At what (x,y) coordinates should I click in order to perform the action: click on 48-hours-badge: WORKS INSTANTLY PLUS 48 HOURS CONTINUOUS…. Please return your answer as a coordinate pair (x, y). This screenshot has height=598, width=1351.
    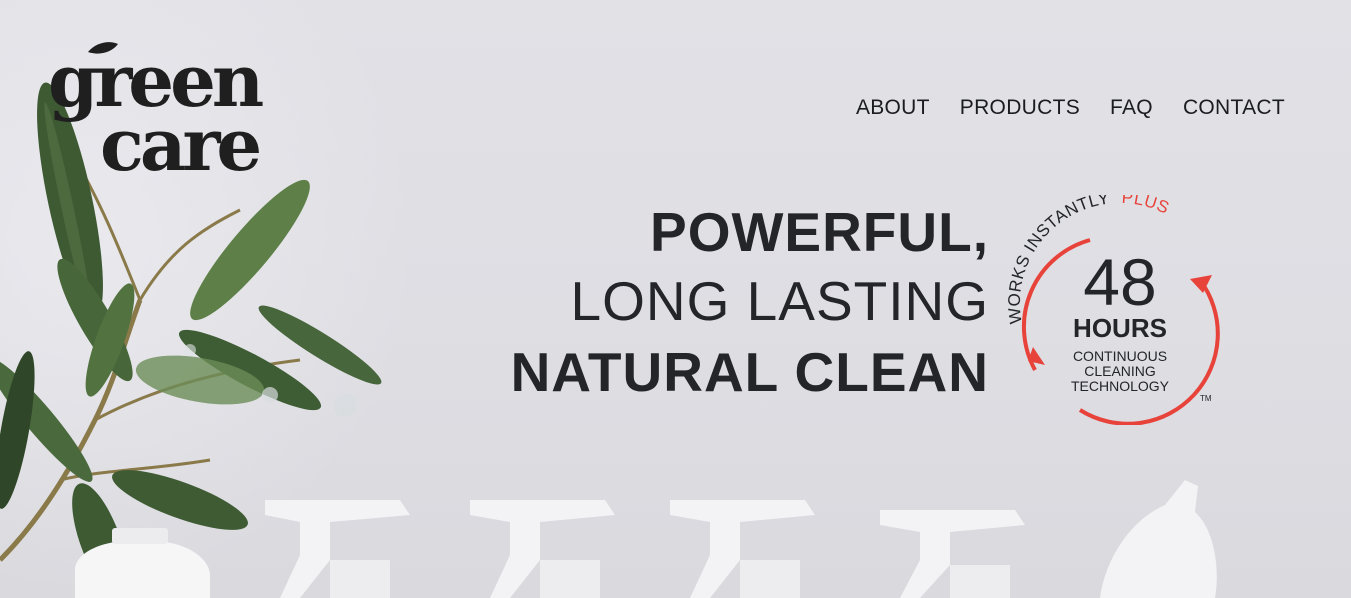
    Looking at the image, I should click on (1115, 310).